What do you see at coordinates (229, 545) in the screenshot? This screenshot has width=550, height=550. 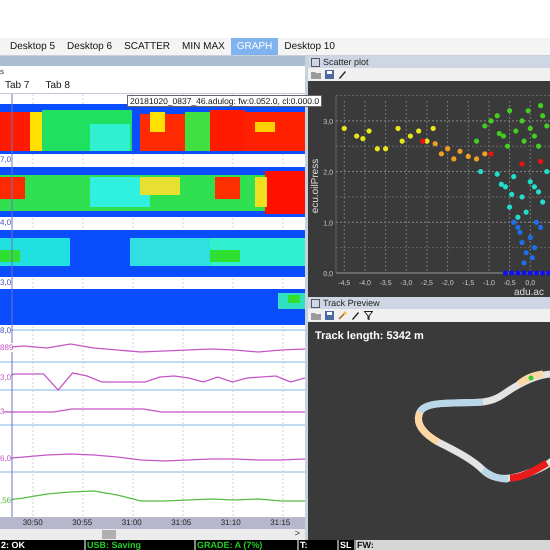 I see `status-text: GRADE: A (7%)` at bounding box center [229, 545].